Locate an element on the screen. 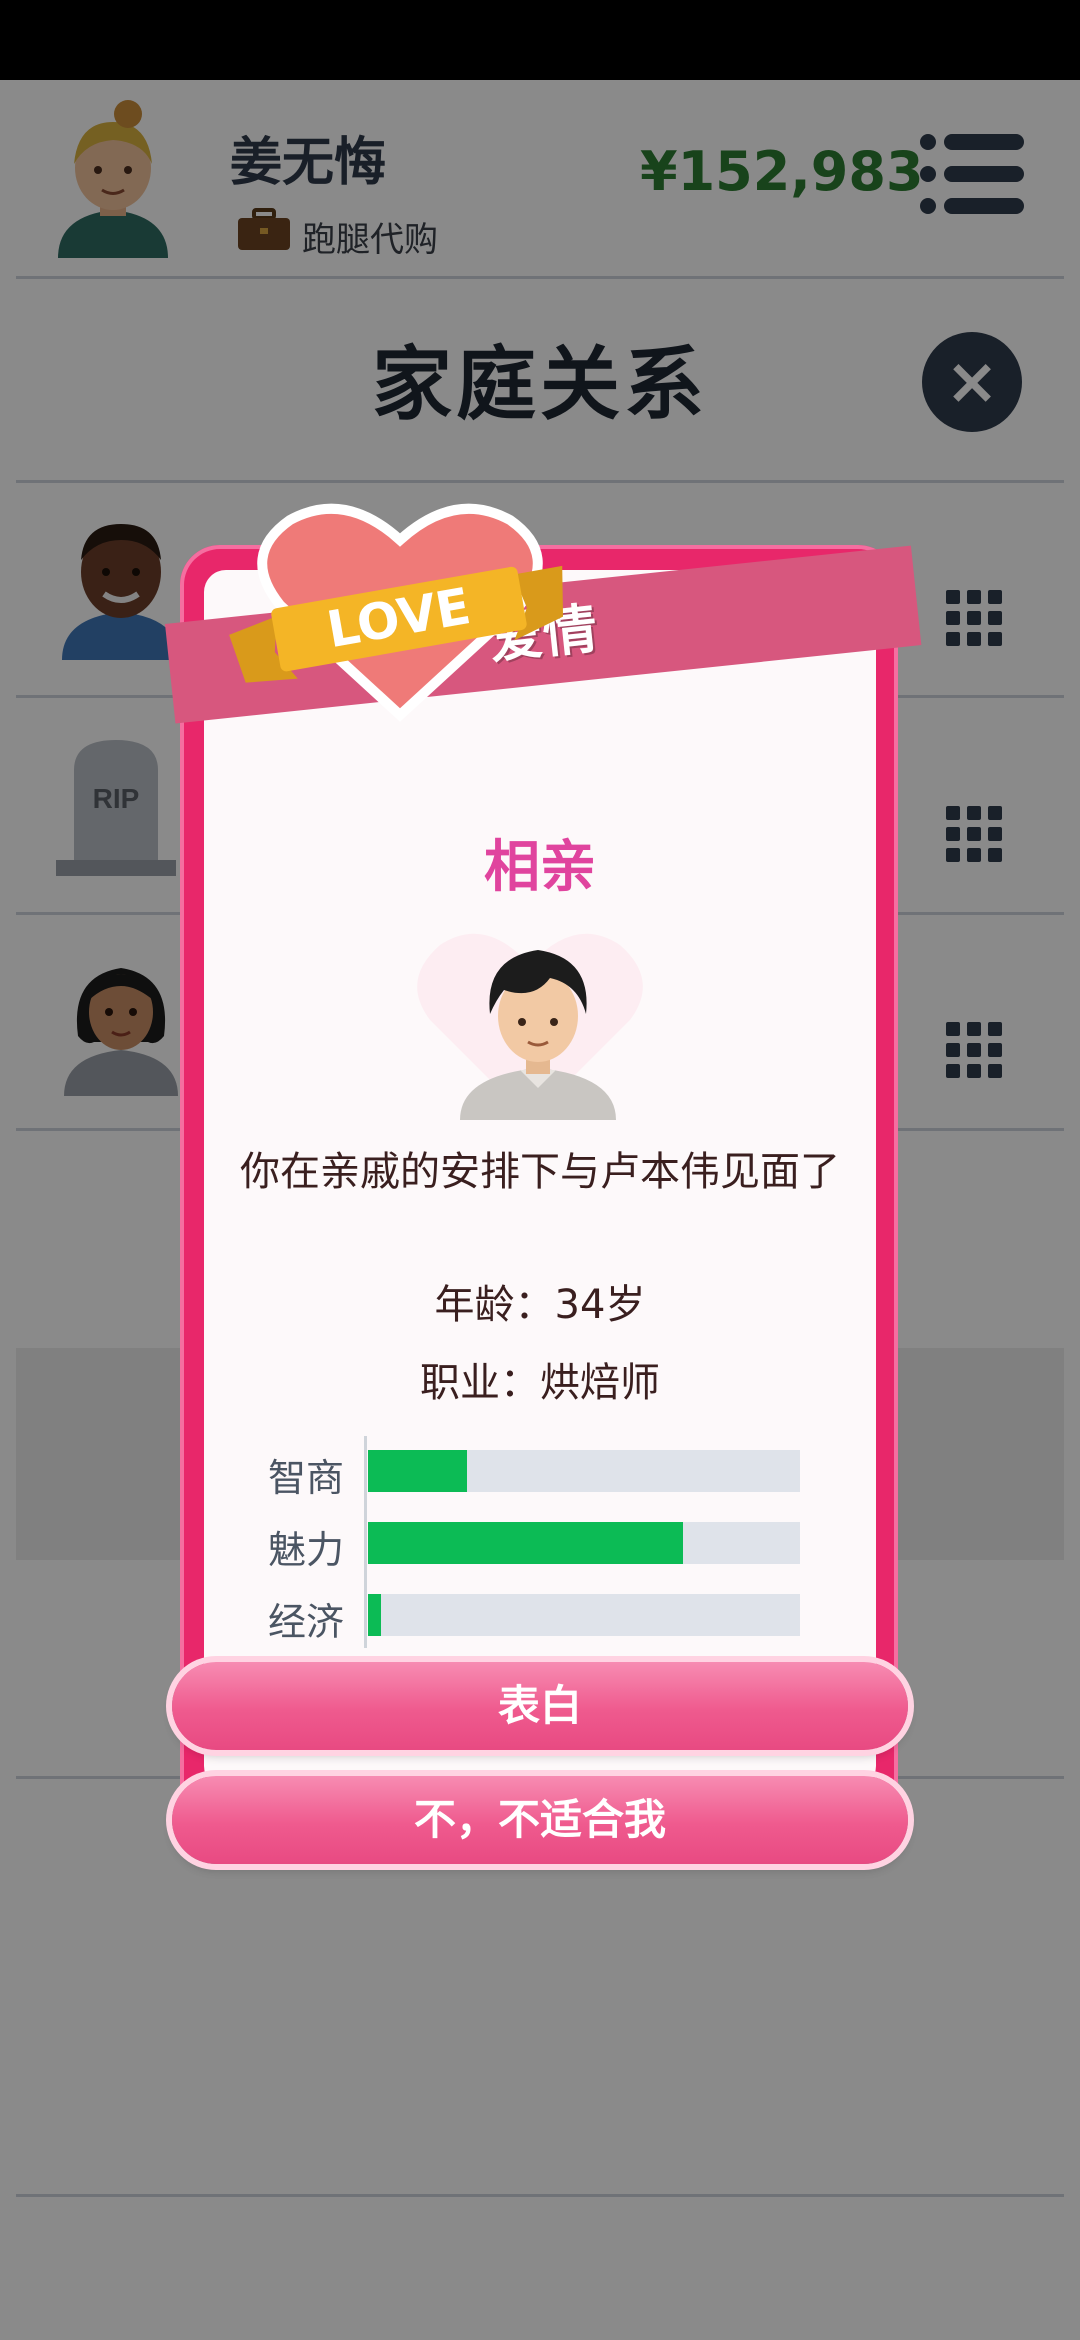  stat-bar-iq is located at coordinates (584, 1471).